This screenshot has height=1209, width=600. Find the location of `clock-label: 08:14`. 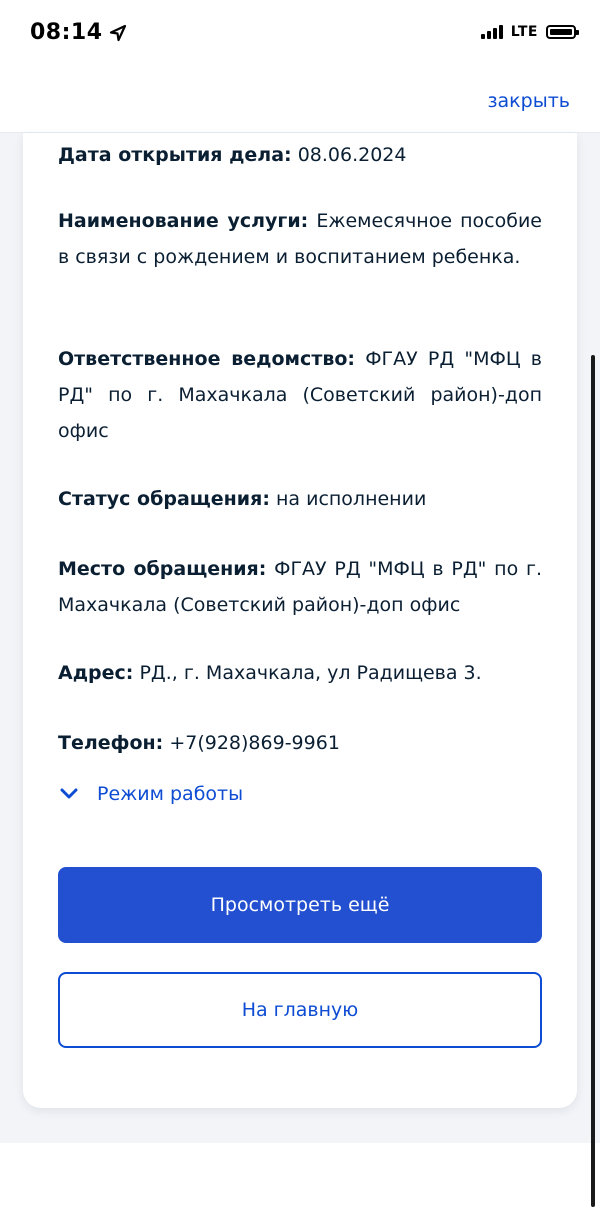

clock-label: 08:14 is located at coordinates (66, 32).